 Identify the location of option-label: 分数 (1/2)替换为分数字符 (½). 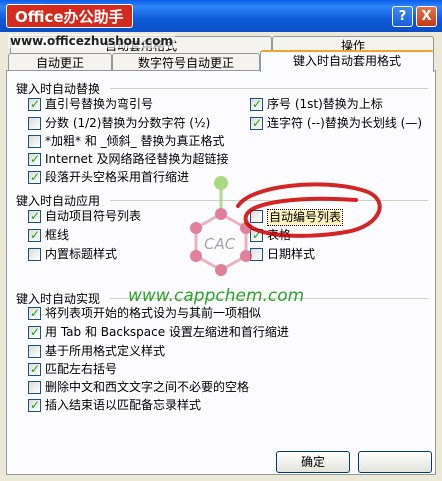
(128, 123).